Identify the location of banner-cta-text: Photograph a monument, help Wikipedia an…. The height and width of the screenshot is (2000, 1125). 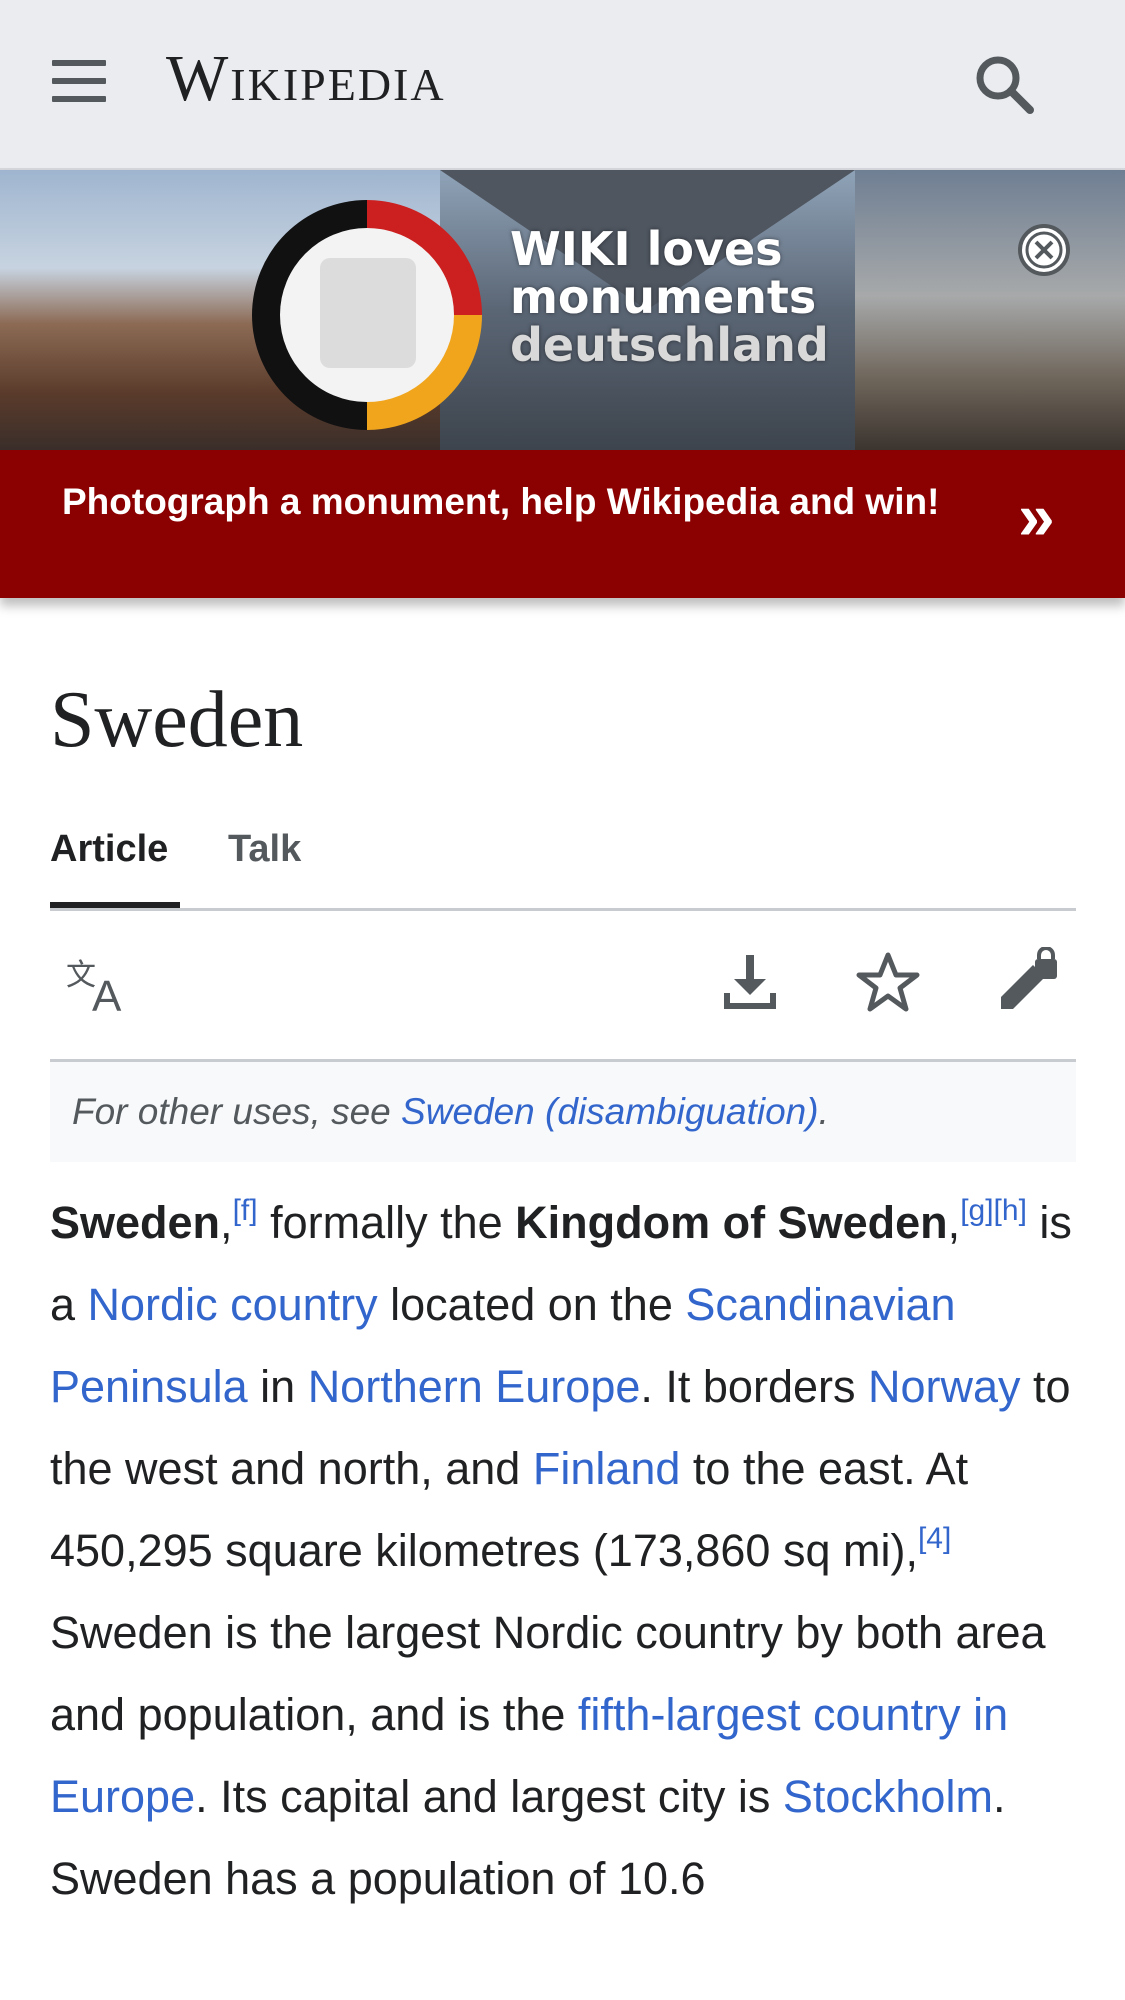
(502, 502).